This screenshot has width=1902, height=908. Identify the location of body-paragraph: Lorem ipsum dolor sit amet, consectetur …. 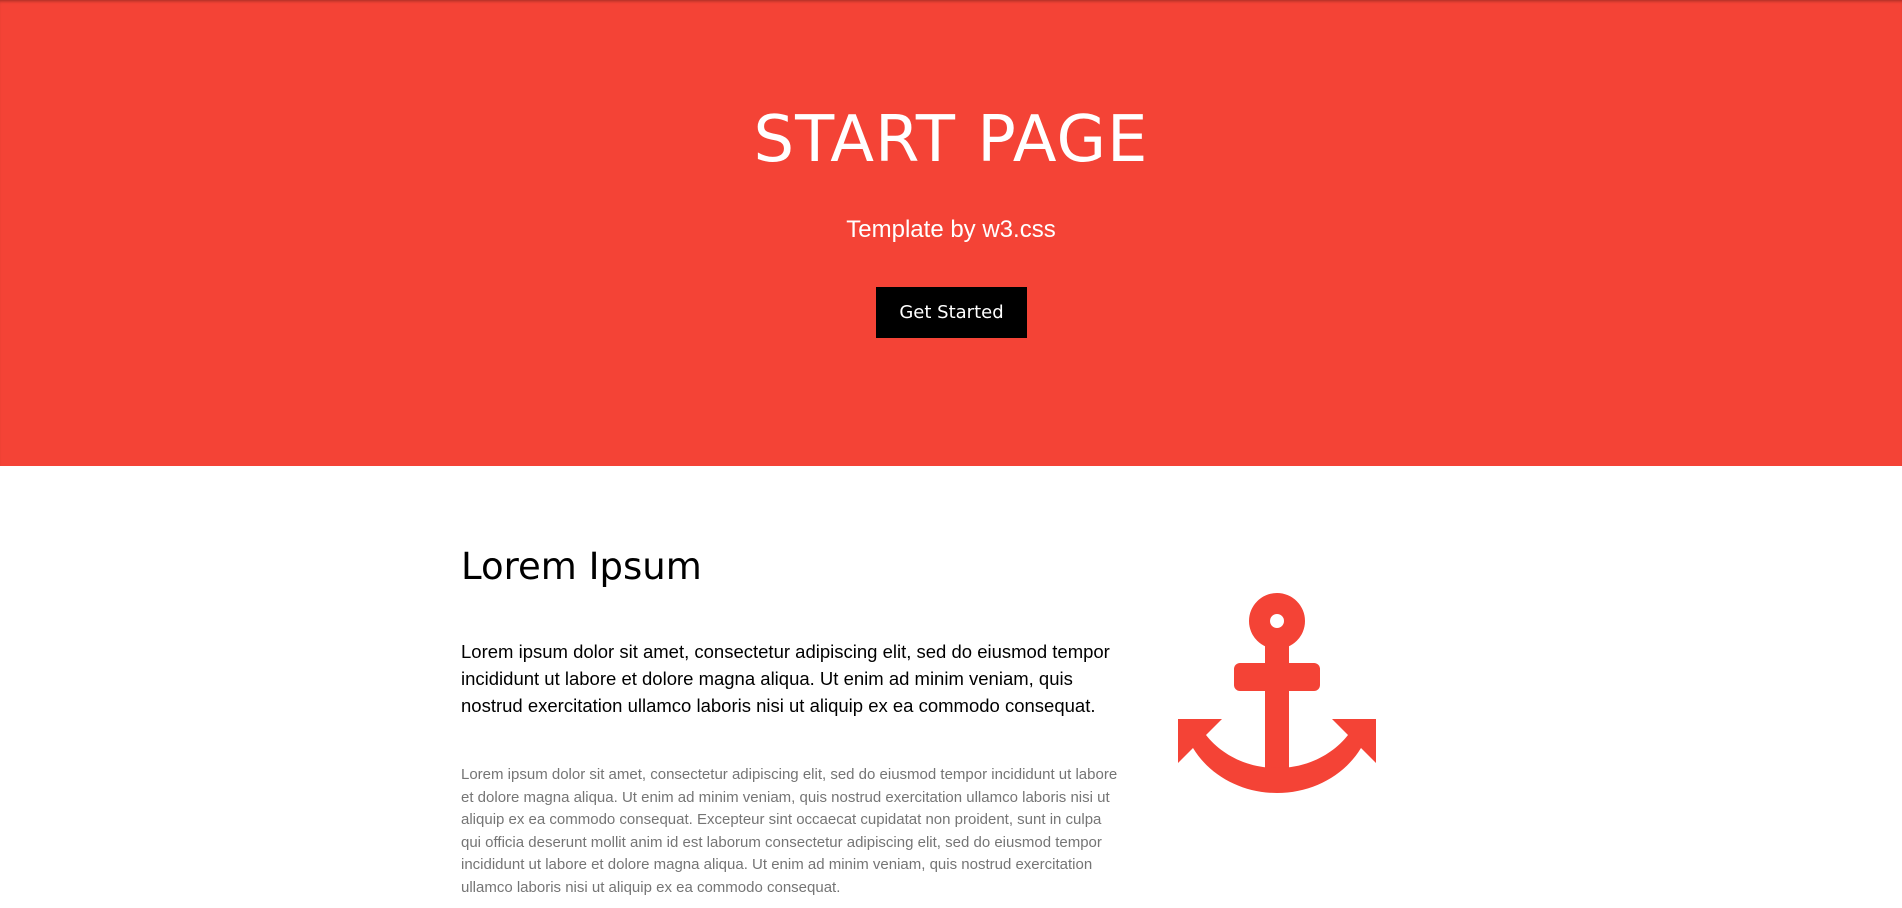
(789, 831).